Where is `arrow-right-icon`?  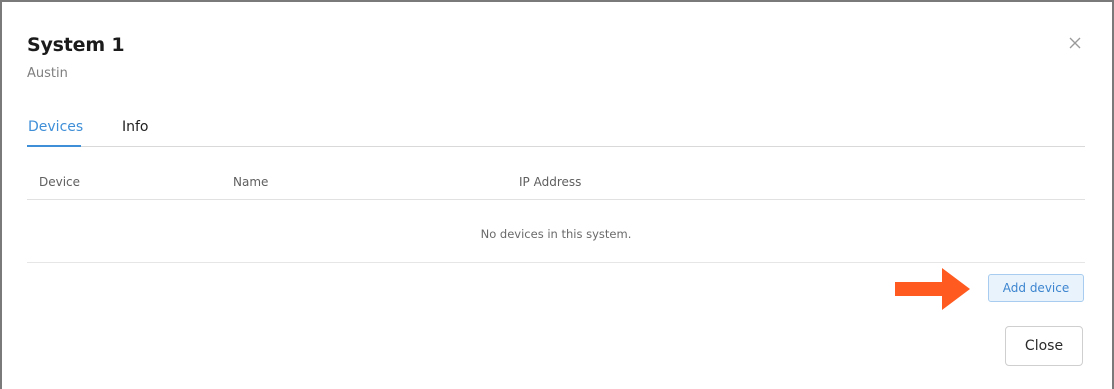
arrow-right-icon is located at coordinates (933, 289).